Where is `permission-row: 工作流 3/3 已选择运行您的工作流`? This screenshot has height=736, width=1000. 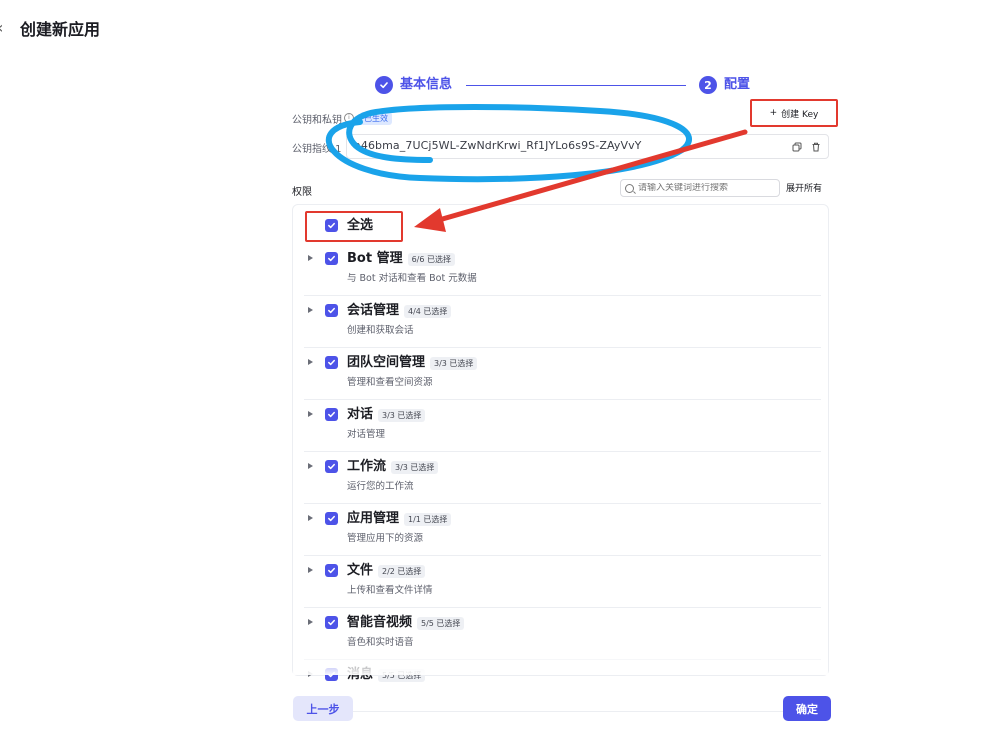 permission-row: 工作流 3/3 已选择运行您的工作流 is located at coordinates (560, 482).